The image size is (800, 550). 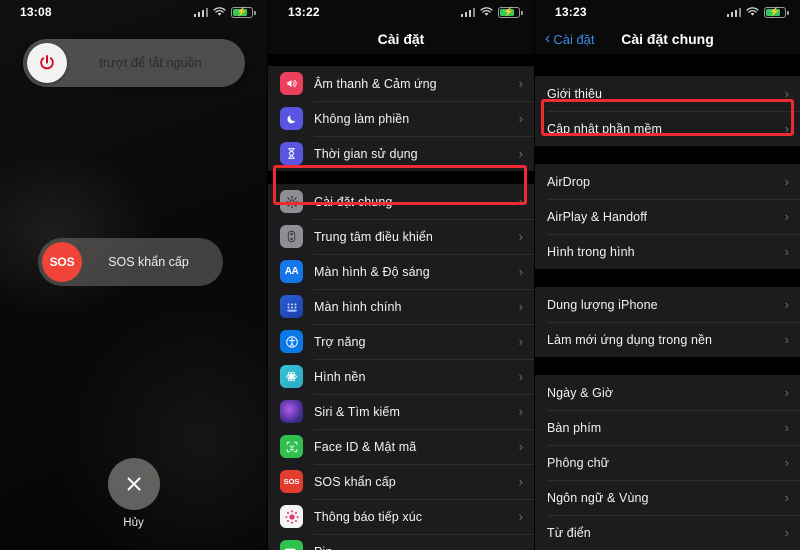 What do you see at coordinates (291, 306) in the screenshot?
I see `home-screen-icon` at bounding box center [291, 306].